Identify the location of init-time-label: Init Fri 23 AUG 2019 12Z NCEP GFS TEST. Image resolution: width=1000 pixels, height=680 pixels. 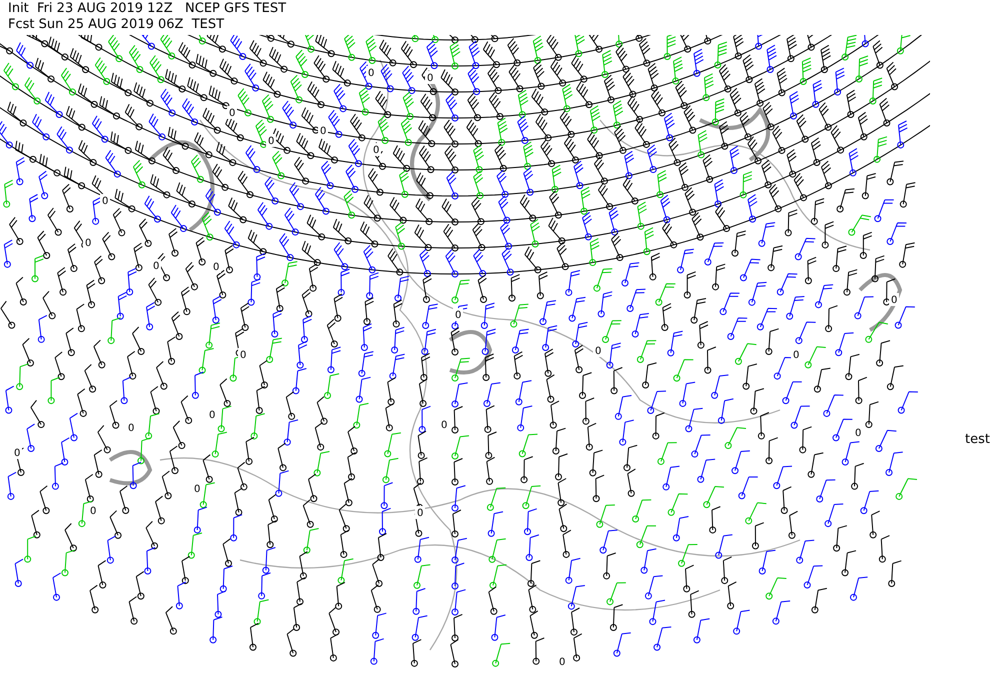
(147, 9).